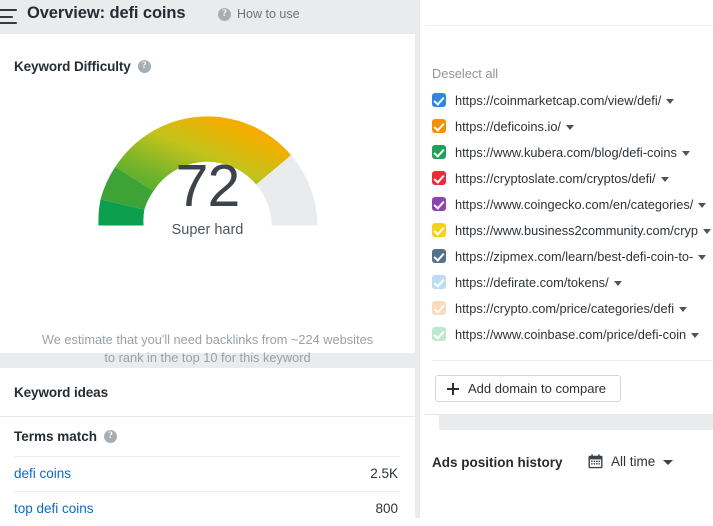 This screenshot has width=713, height=526. I want to click on keyword-volume: 800, so click(386, 508).